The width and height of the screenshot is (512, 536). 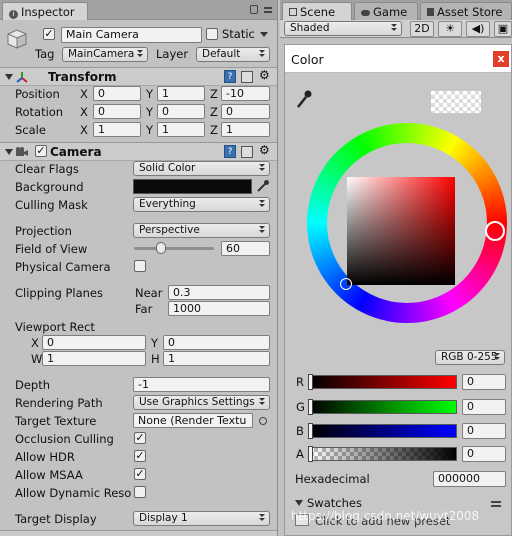 What do you see at coordinates (181, 93) in the screenshot?
I see `position-y-field: 1` at bounding box center [181, 93].